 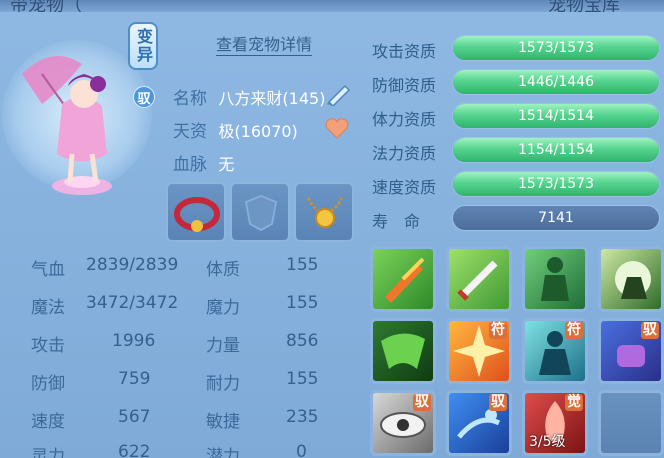 What do you see at coordinates (223, 346) in the screenshot?
I see `stat-label: 力量` at bounding box center [223, 346].